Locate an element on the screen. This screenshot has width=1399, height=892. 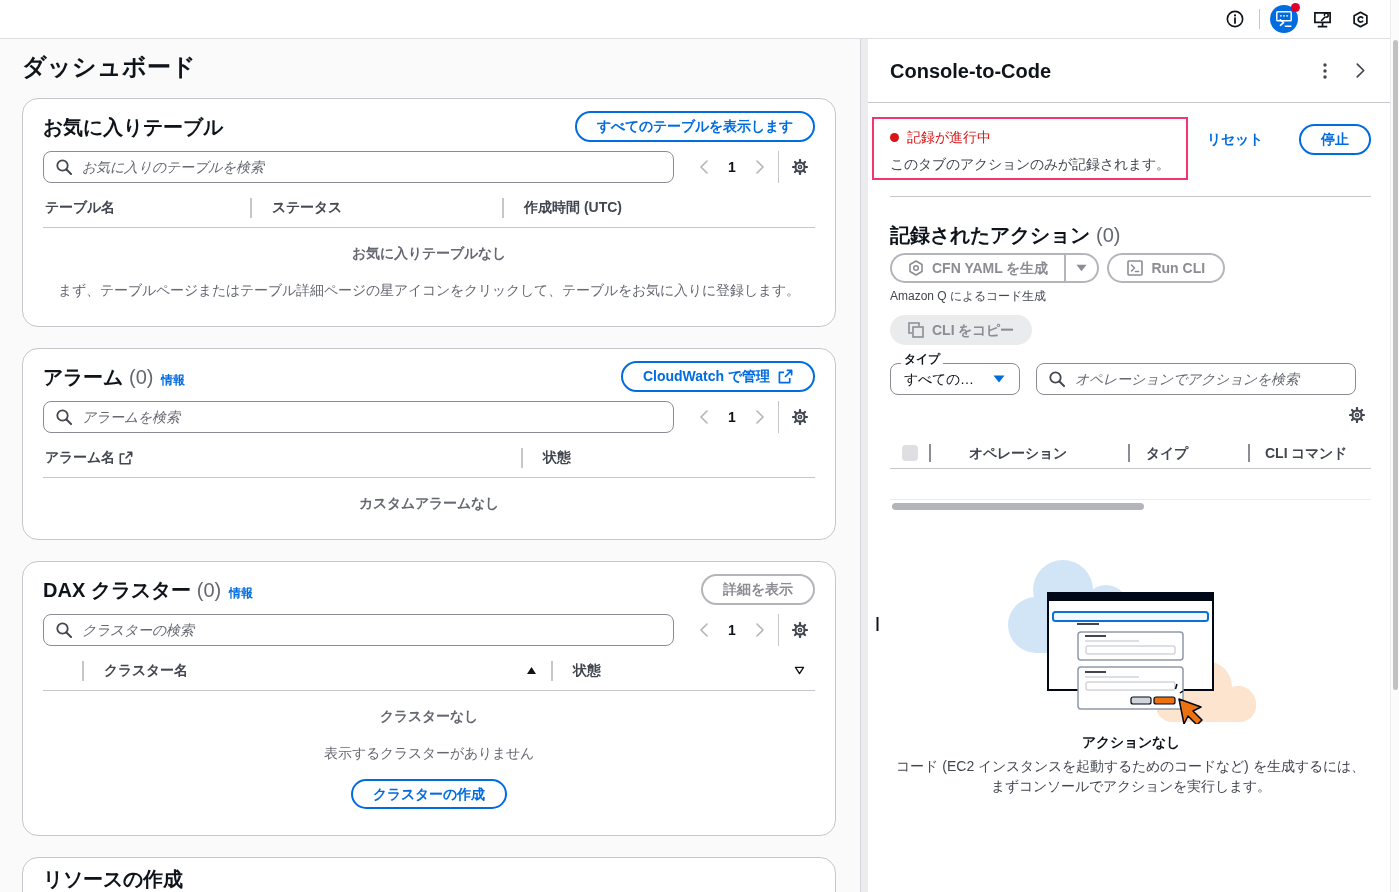
sort-ascending-icon is located at coordinates (531, 670).